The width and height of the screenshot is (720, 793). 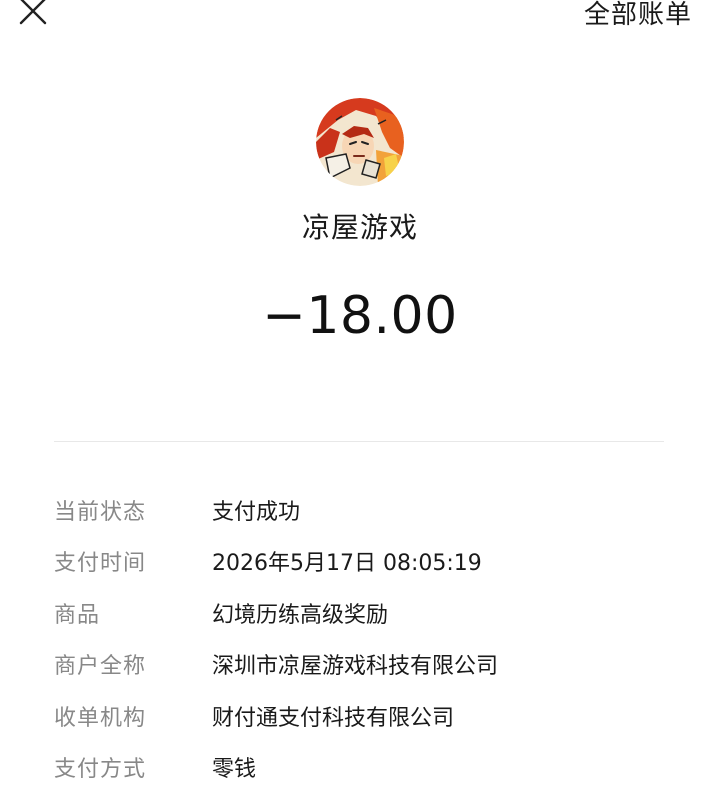 What do you see at coordinates (300, 613) in the screenshot?
I see `detail-value: 幻境历练高级奖励` at bounding box center [300, 613].